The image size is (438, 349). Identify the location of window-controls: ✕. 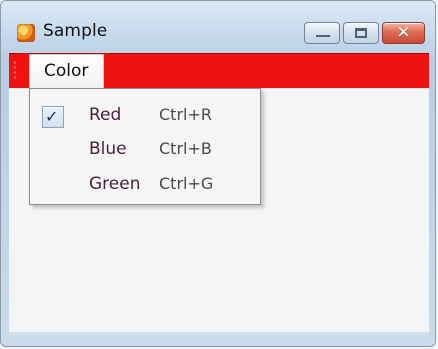
(364, 33).